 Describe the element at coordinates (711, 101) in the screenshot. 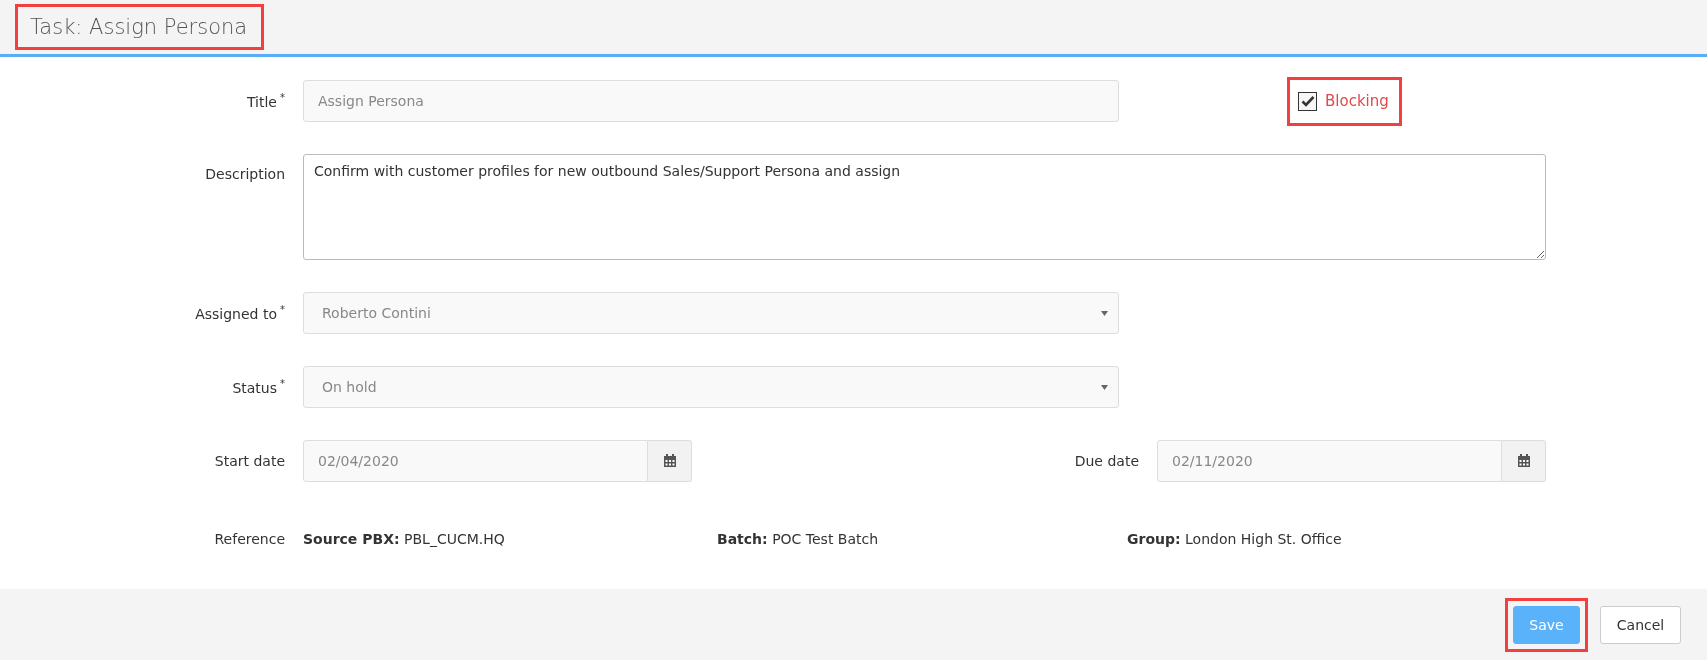

I see `title-input: Assign Persona` at that location.